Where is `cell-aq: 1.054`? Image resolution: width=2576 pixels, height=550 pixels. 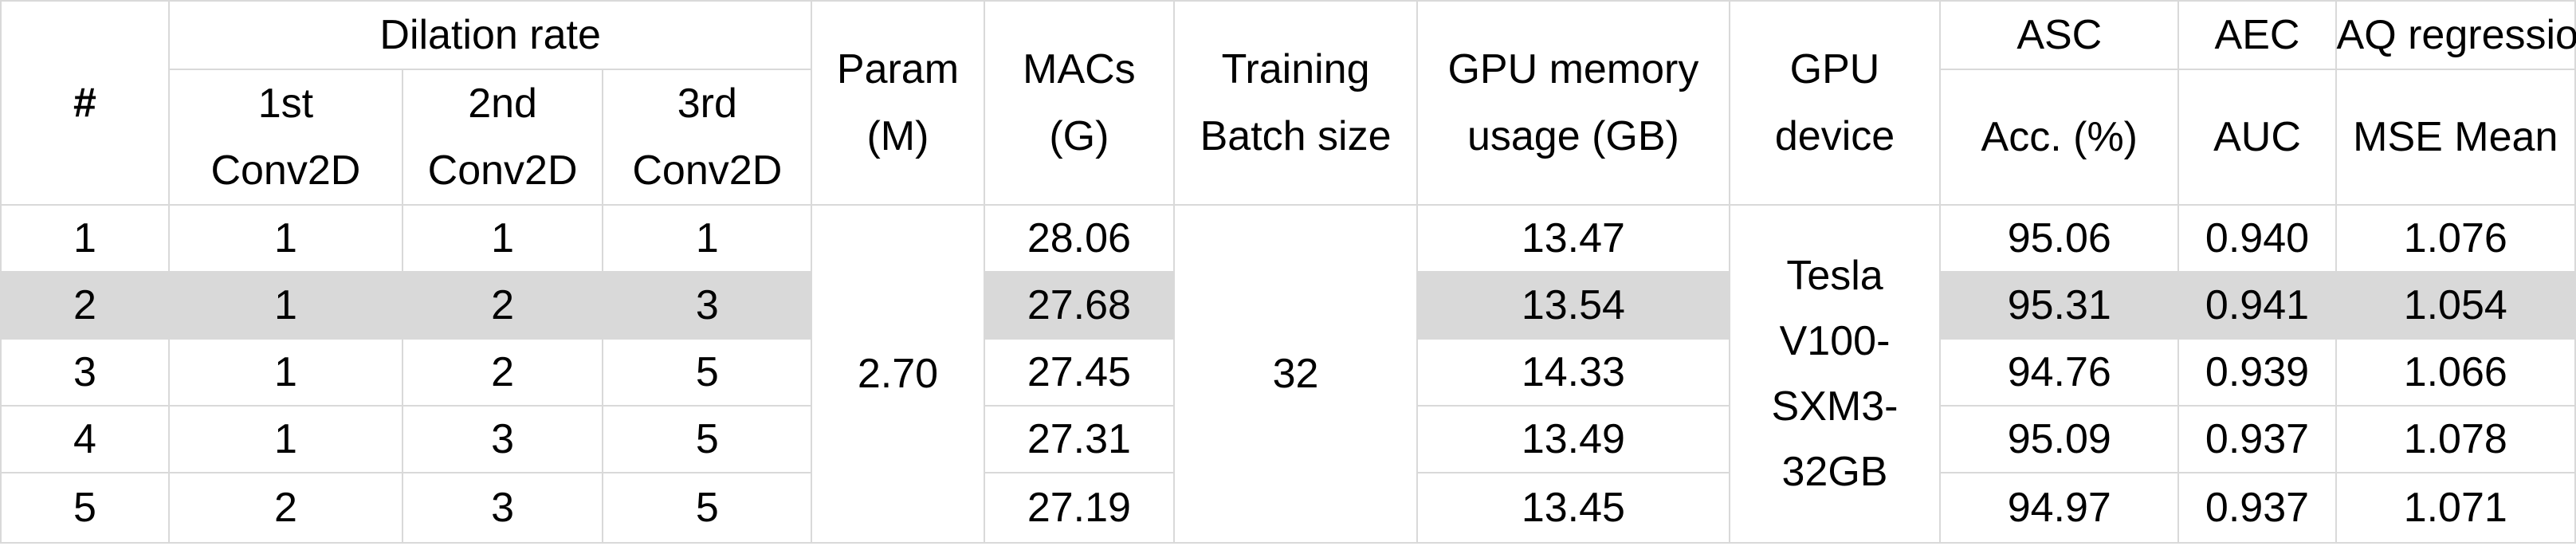 cell-aq: 1.054 is located at coordinates (2455, 306).